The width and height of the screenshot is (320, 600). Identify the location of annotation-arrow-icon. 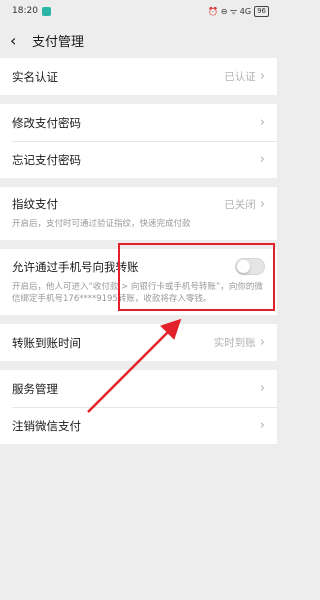
(134, 365).